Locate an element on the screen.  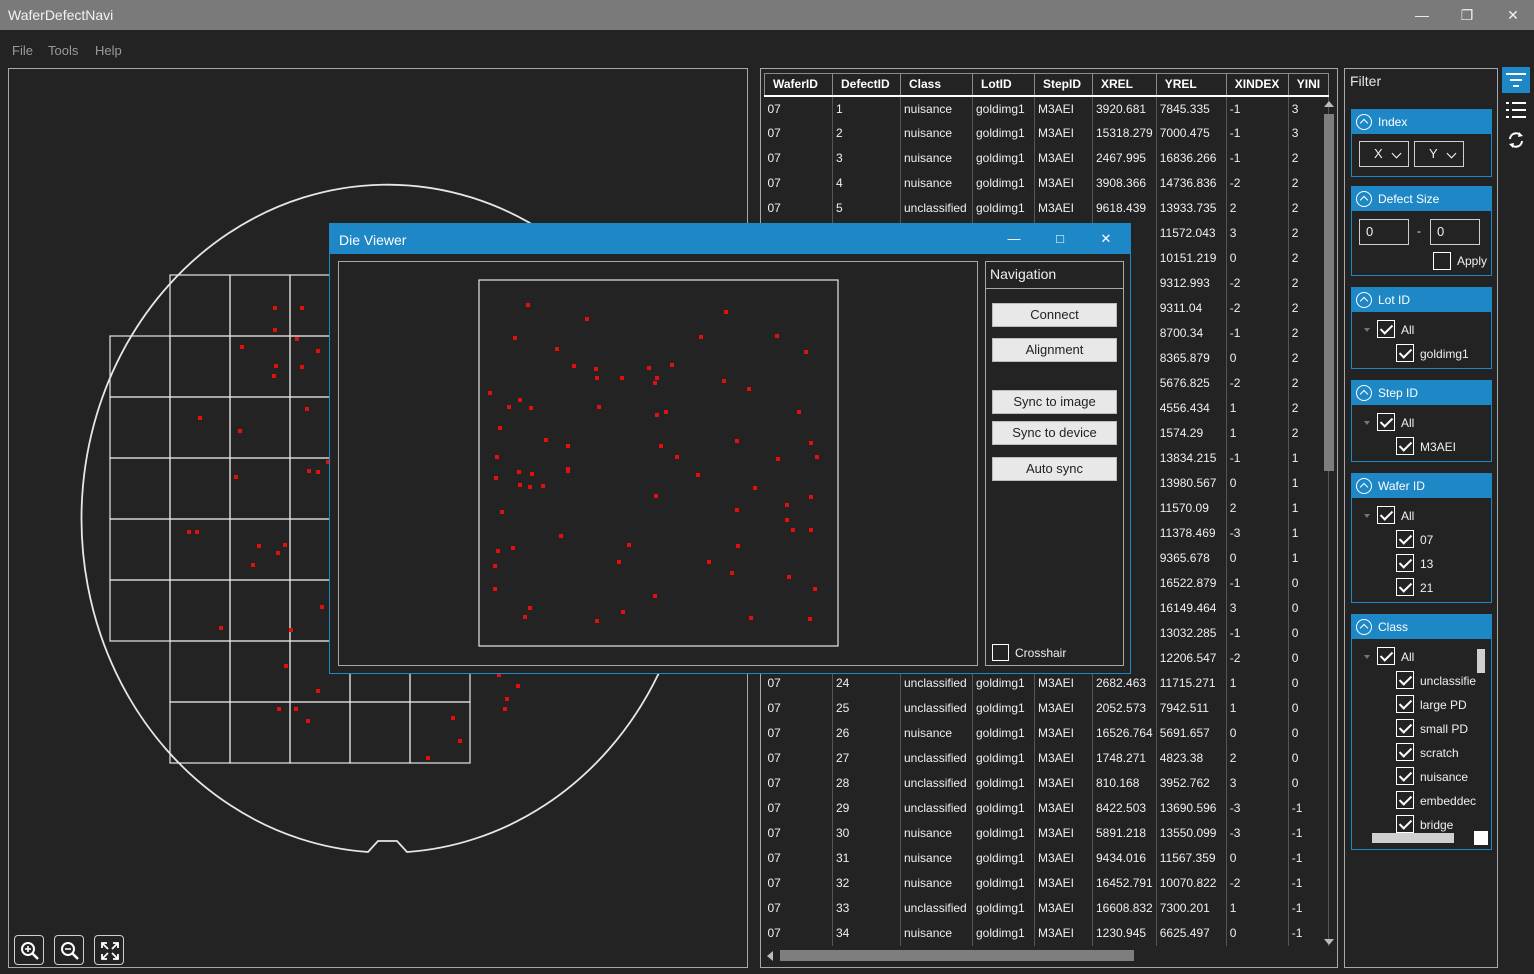
table-cell: 5676.825 is located at coordinates (1191, 383).